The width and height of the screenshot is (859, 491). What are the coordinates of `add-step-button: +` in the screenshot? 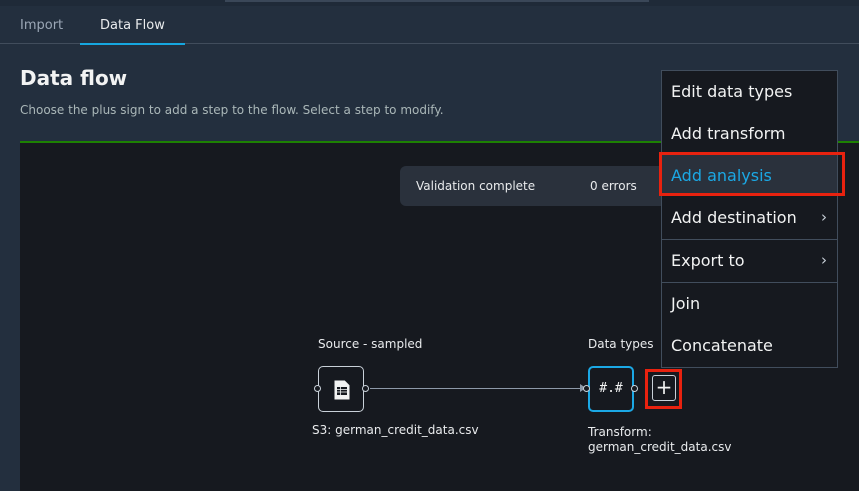 It's located at (664, 388).